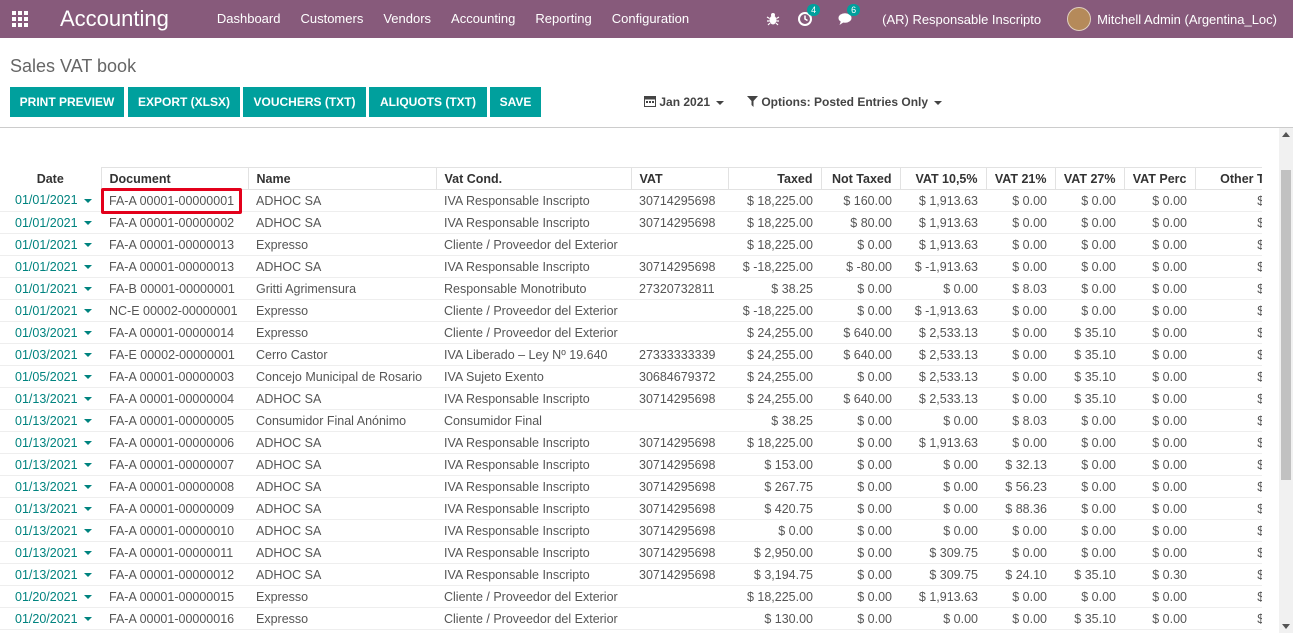 The height and width of the screenshot is (633, 1293). I want to click on messages-chat-icon: 6, so click(846, 15).